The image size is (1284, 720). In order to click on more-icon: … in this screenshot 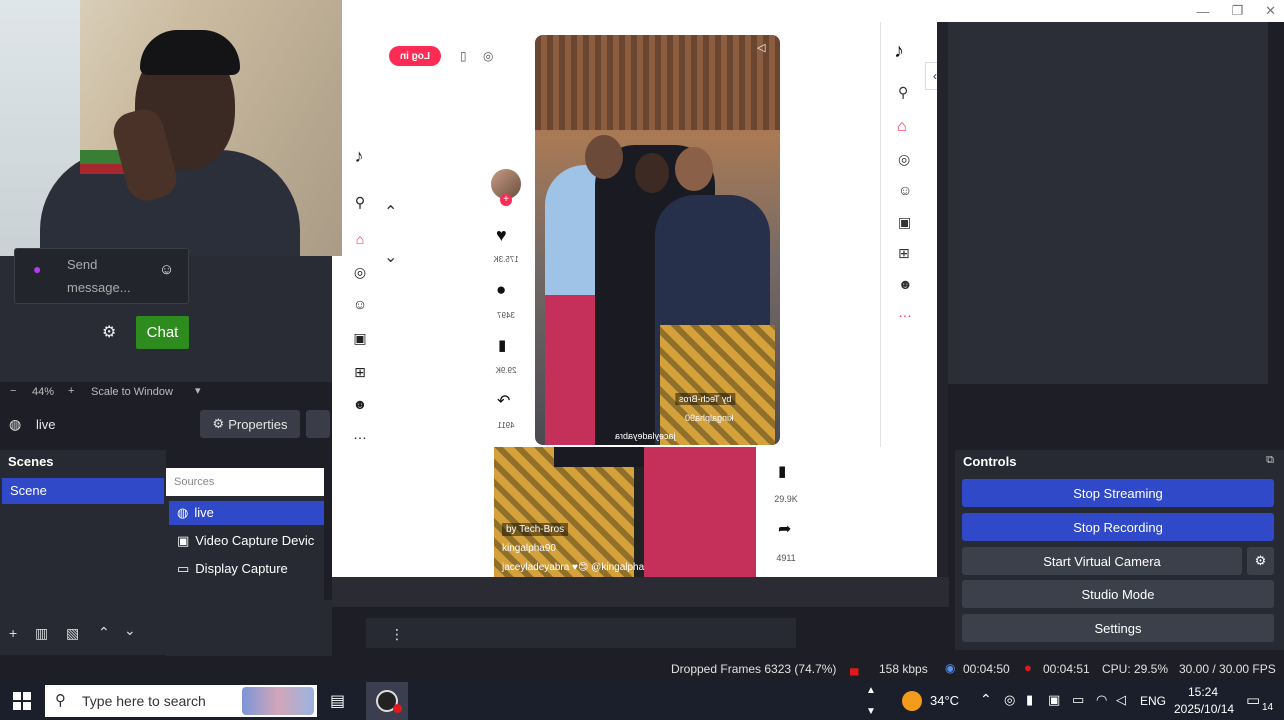, I will do `click(360, 434)`.